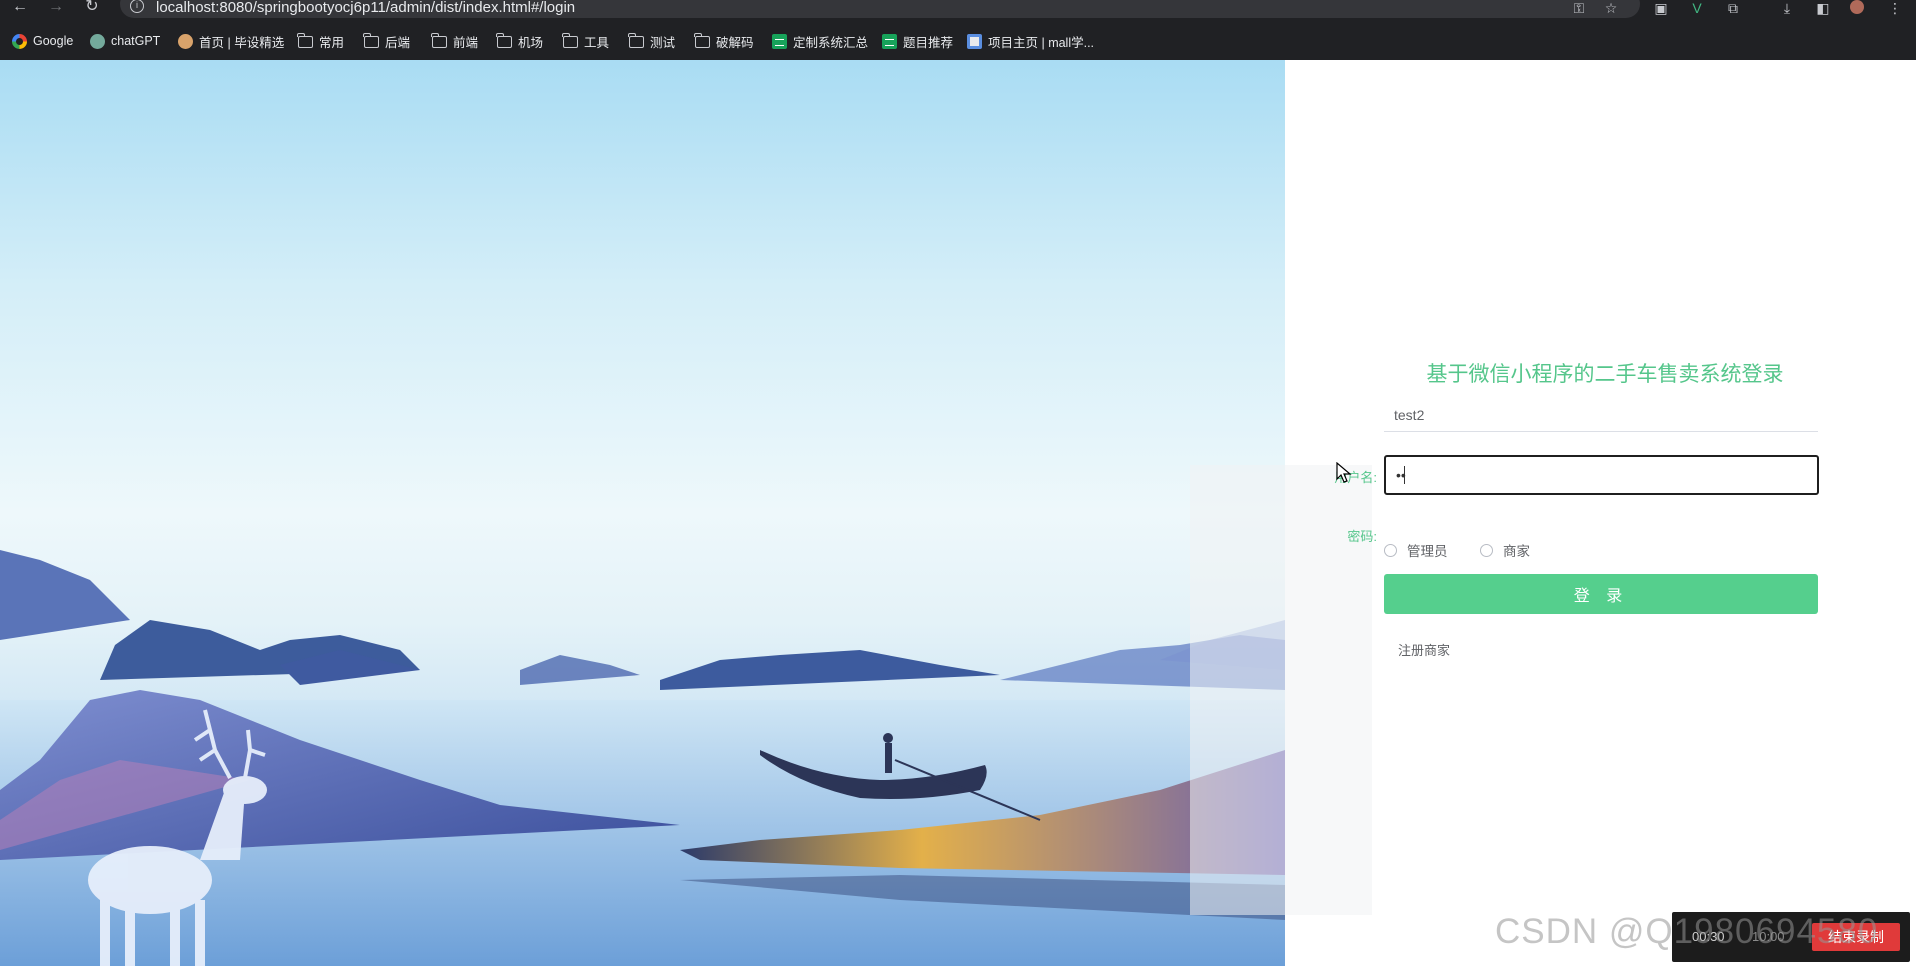 This screenshot has height=966, width=1916. Describe the element at coordinates (1857, 7) in the screenshot. I see `profile-avatar` at that location.